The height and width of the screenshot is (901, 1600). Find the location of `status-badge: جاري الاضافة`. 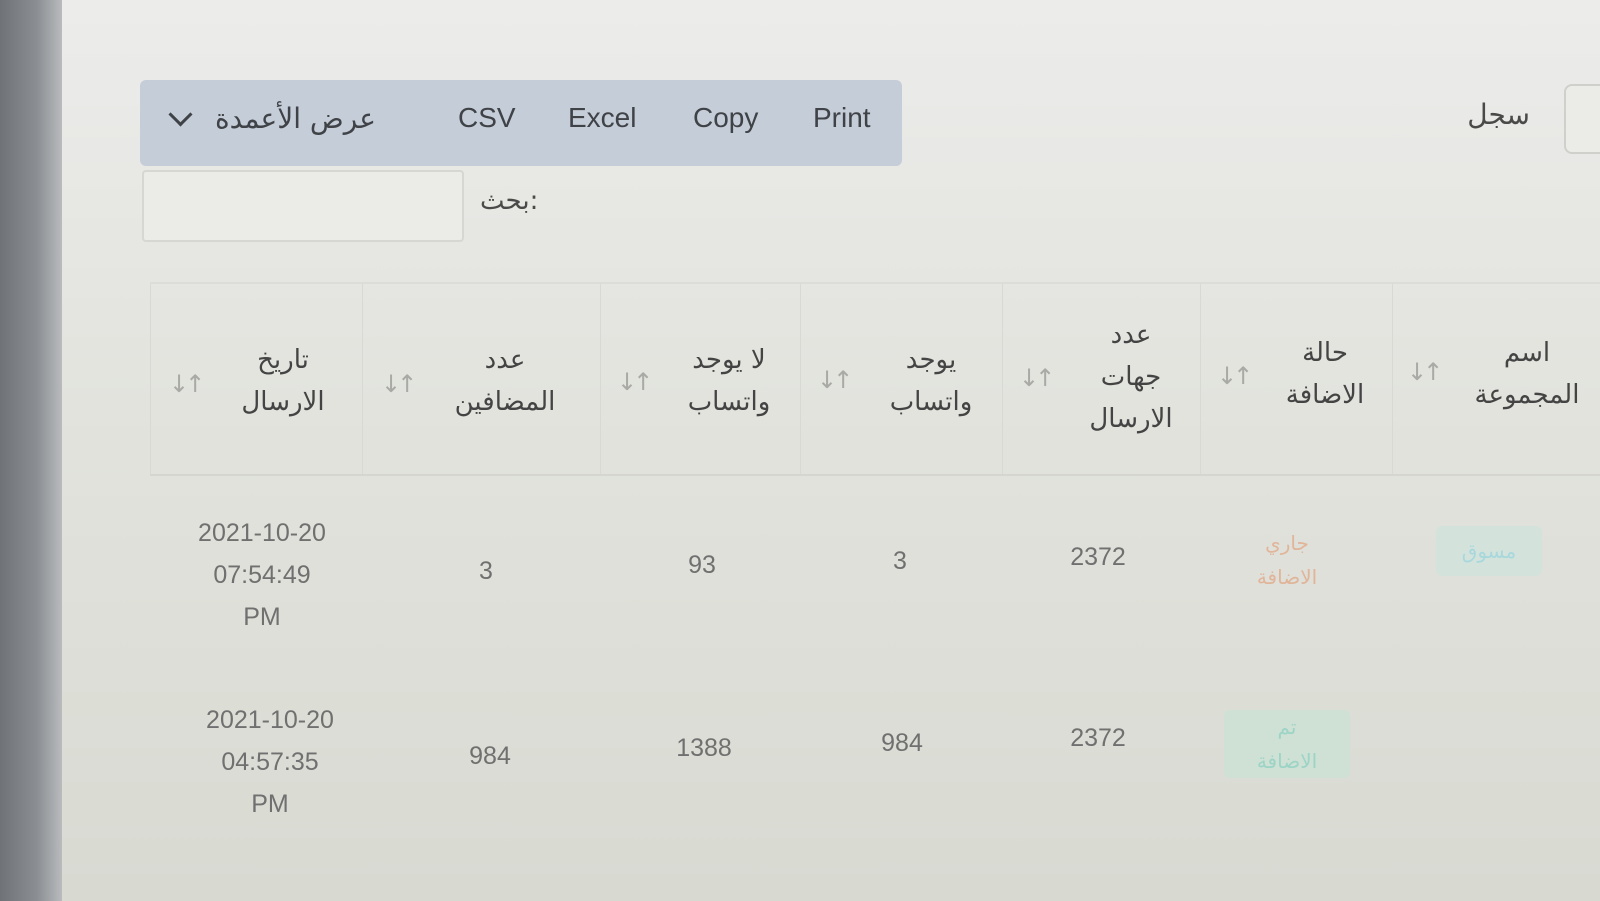

status-badge: جاري الاضافة is located at coordinates (1287, 560).